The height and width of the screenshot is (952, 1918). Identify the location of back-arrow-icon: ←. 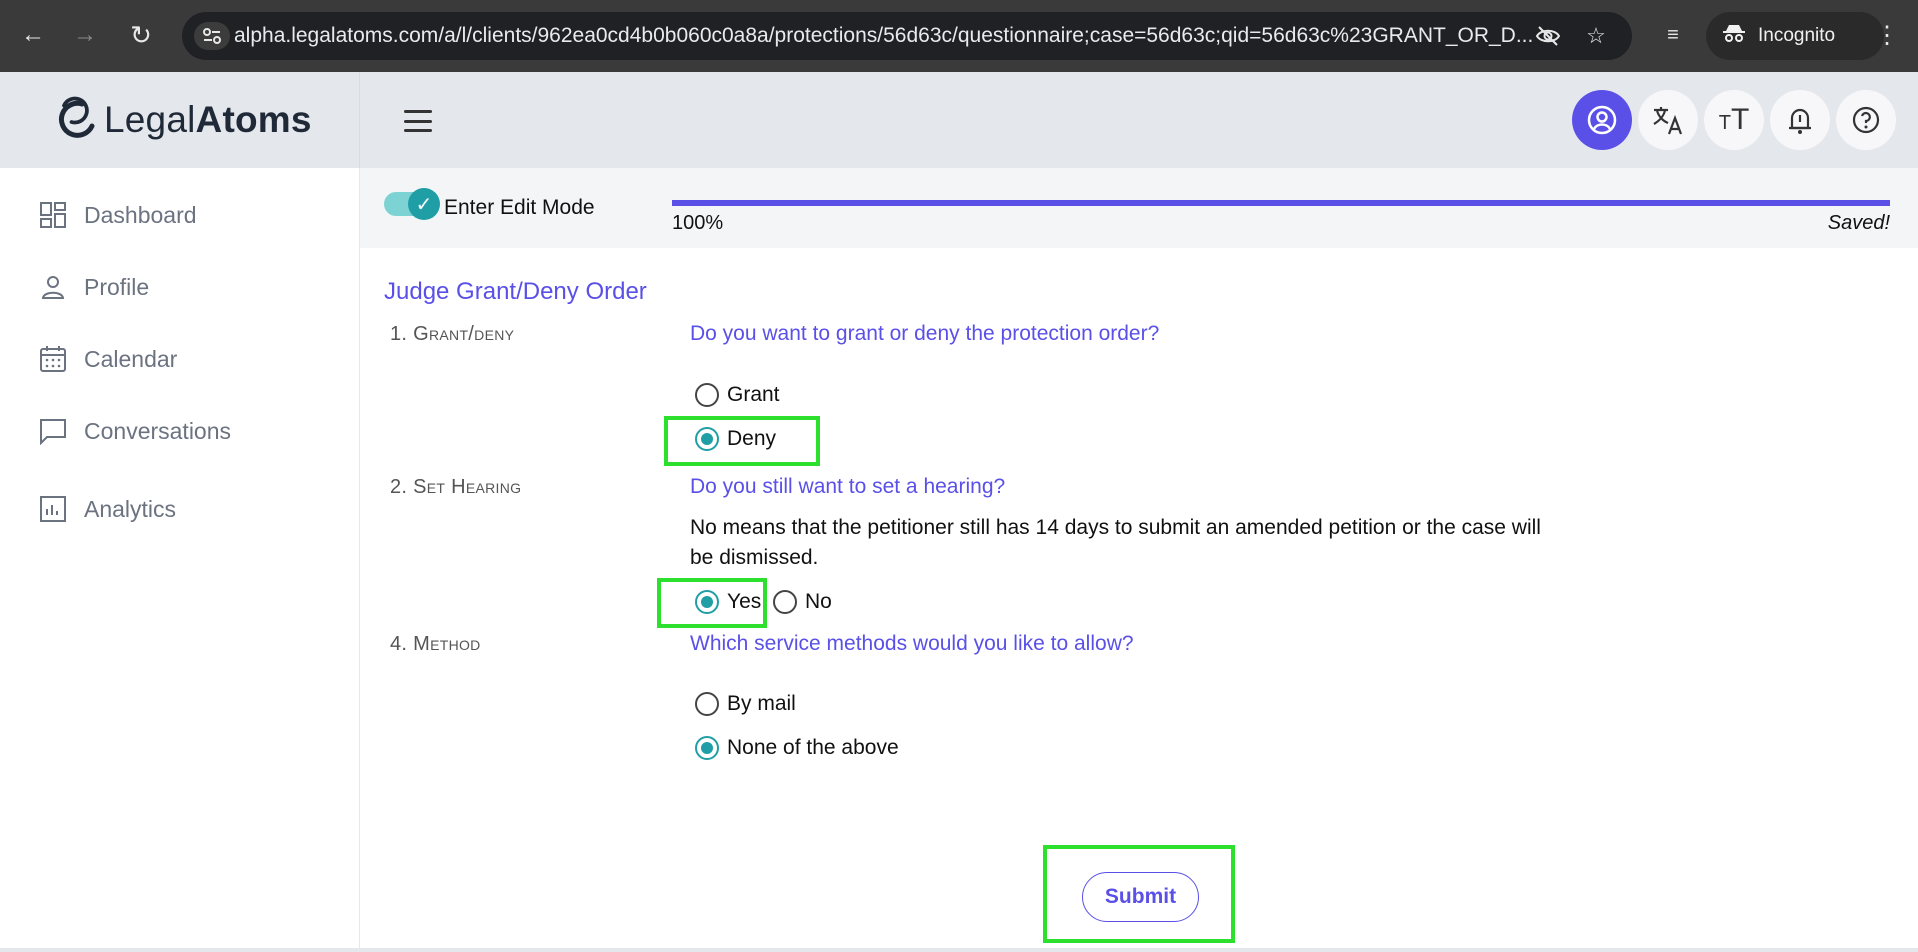
(33, 35).